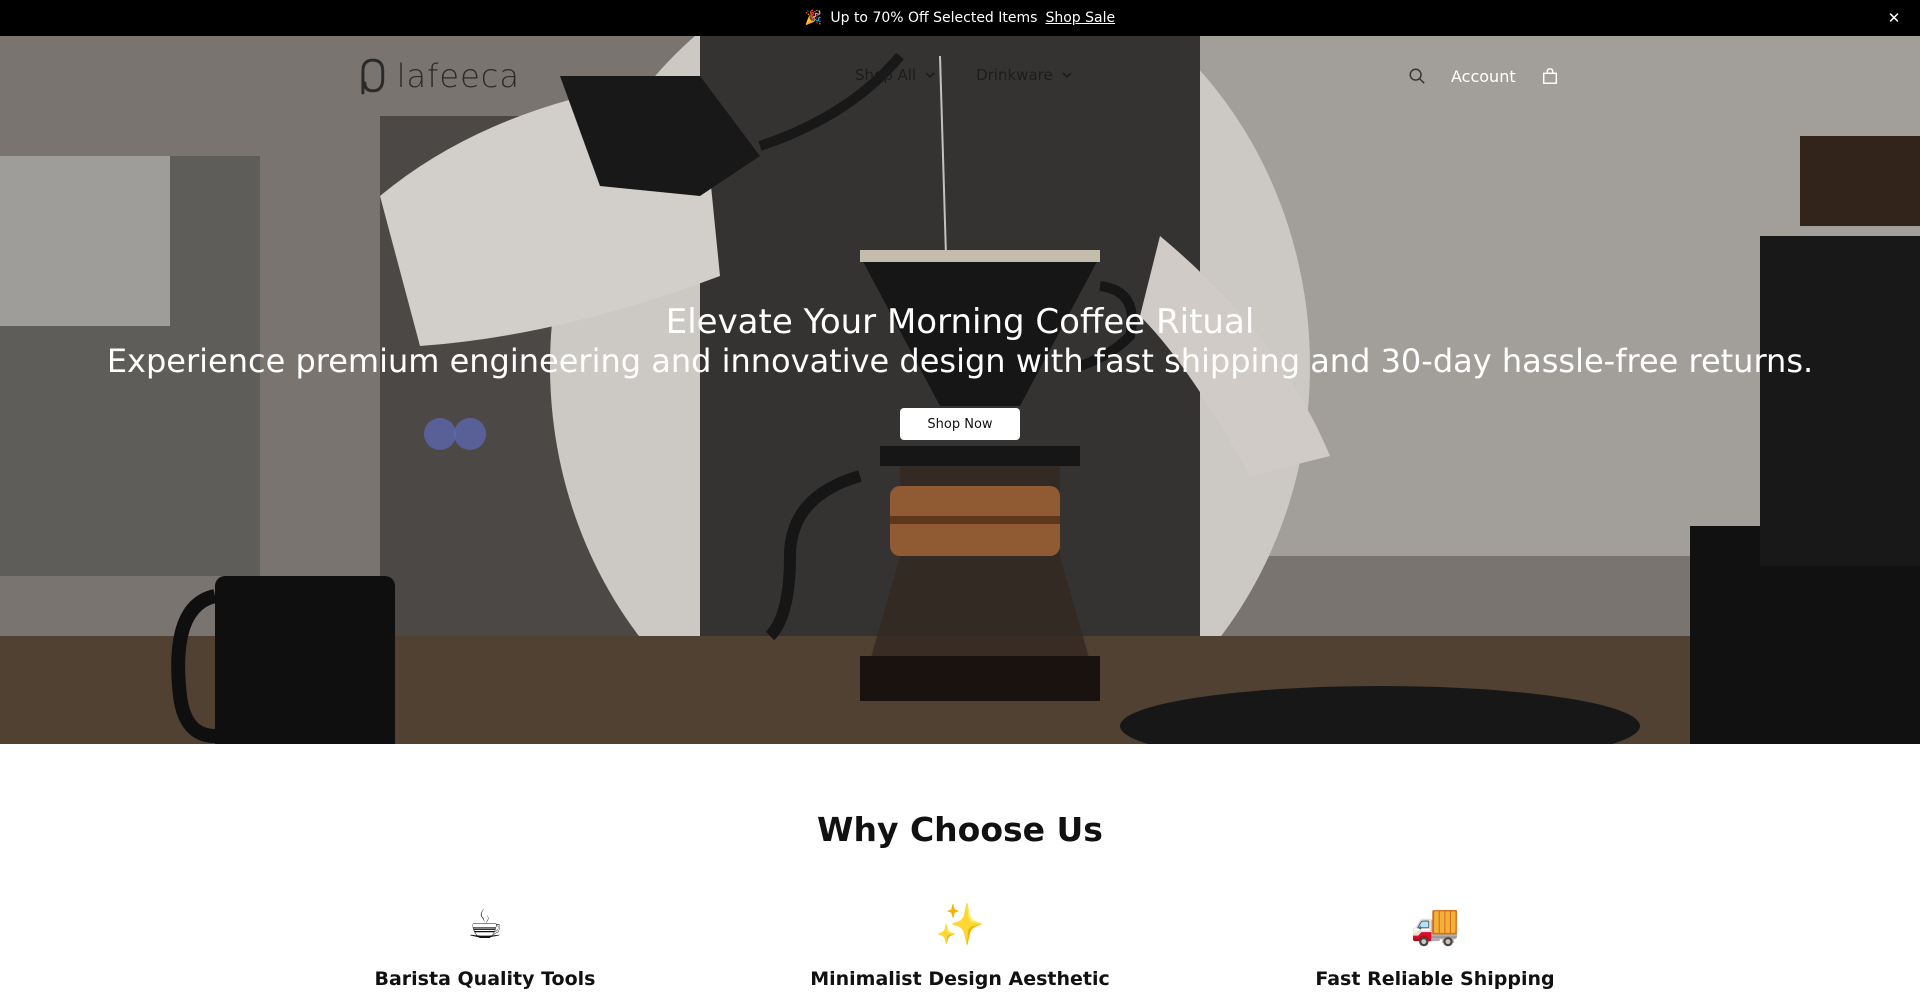 Image resolution: width=1920 pixels, height=993 pixels. Describe the element at coordinates (960, 925) in the screenshot. I see `sparkles-icon: ✨` at that location.